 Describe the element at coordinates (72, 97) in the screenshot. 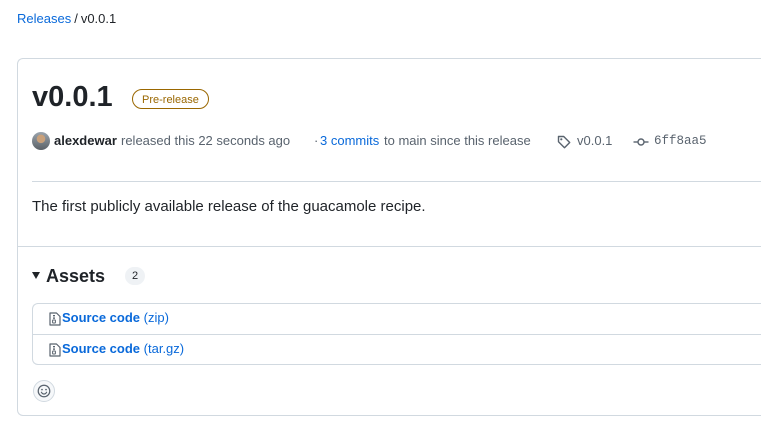

I see `release-title: v0.0.1` at that location.